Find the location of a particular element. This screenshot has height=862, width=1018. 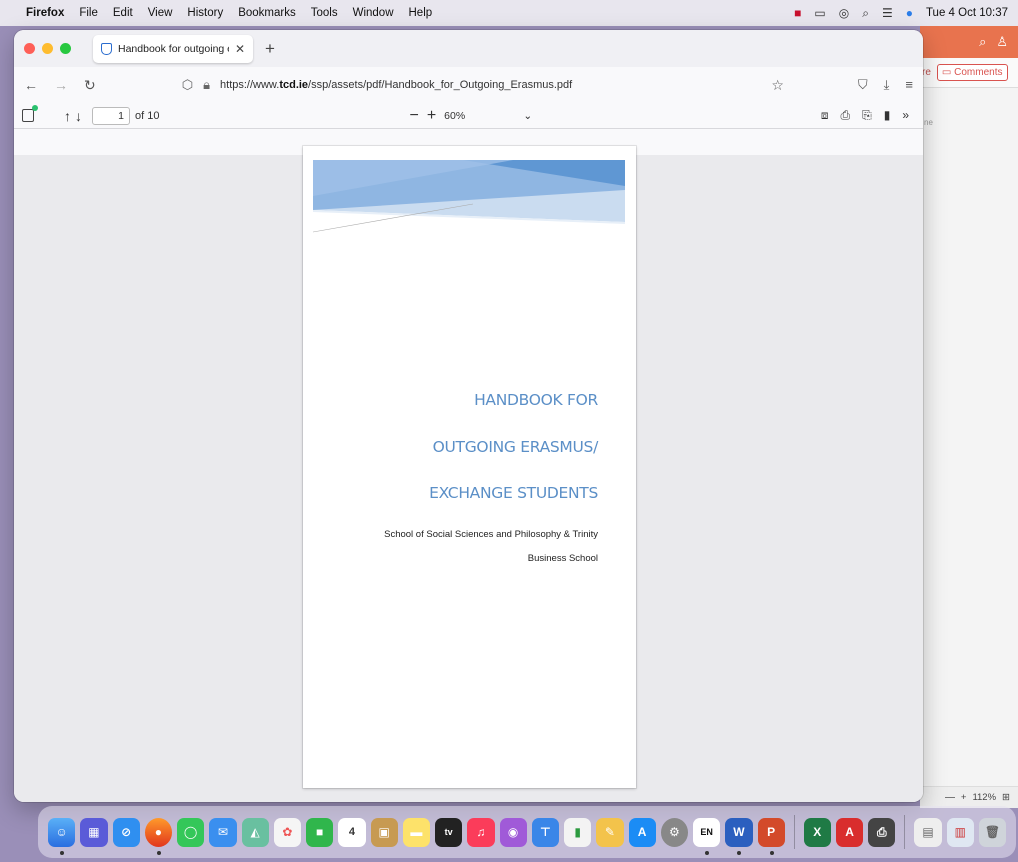

zoom-out-button: − is located at coordinates (413, 116).